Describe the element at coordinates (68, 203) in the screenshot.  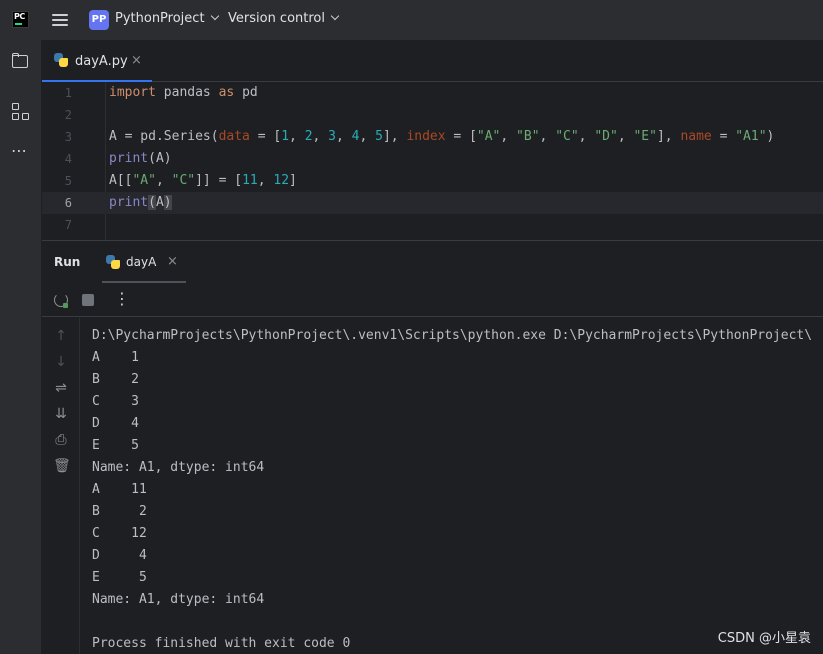
I see `line-number: 6` at that location.